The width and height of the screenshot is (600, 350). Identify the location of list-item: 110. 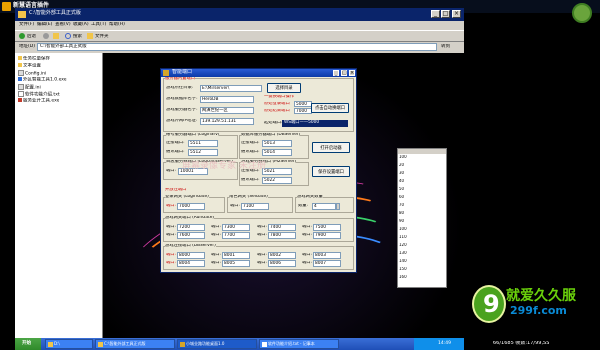
(422, 239).